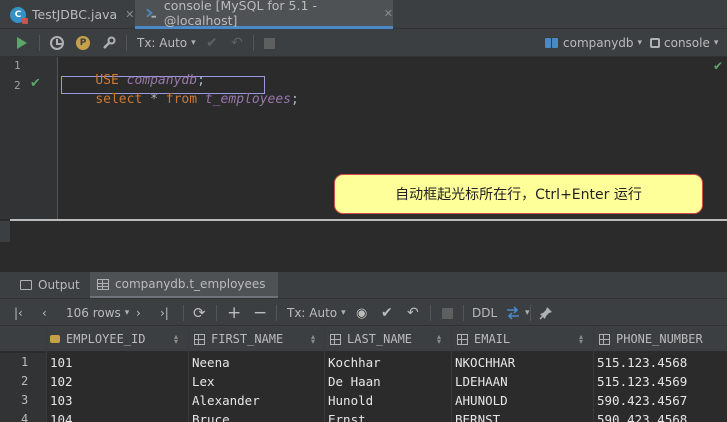 This screenshot has width=727, height=422. Describe the element at coordinates (447, 313) in the screenshot. I see `cancel-query-button` at that location.